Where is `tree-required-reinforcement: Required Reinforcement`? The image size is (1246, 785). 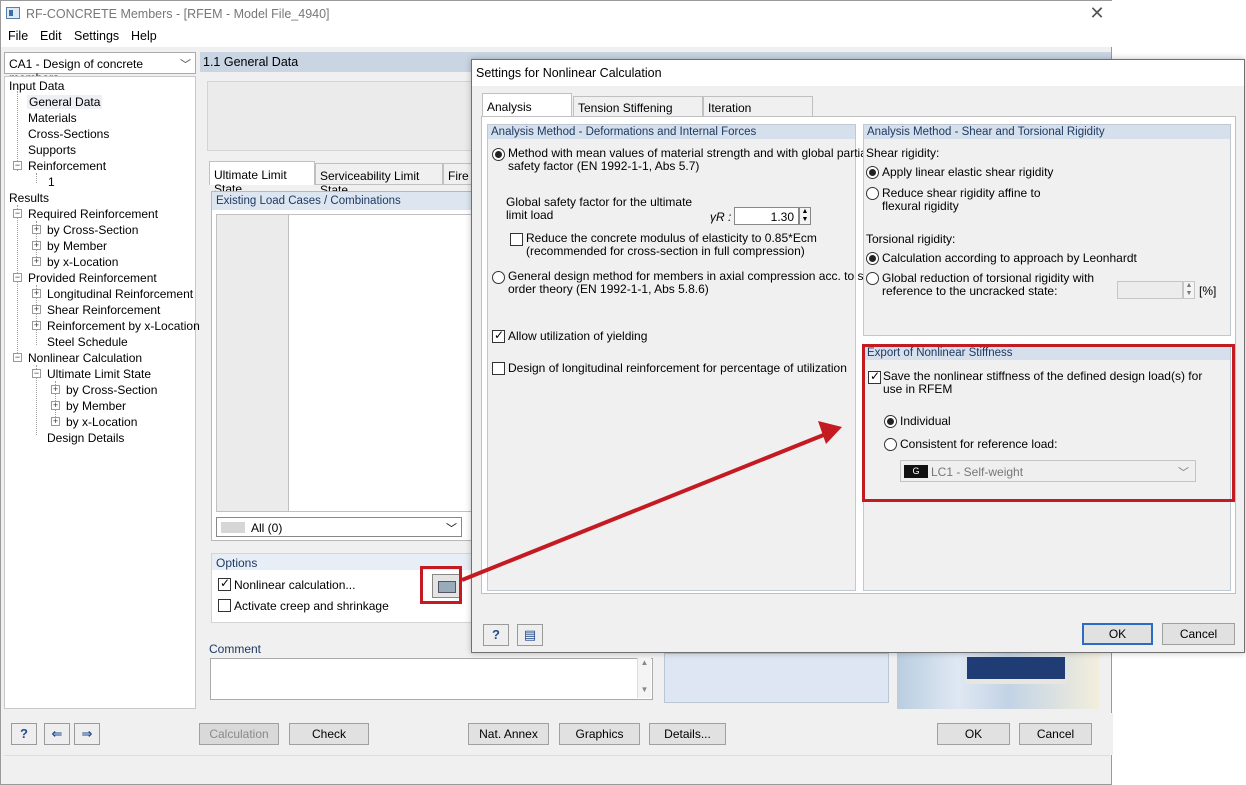 tree-required-reinforcement: Required Reinforcement is located at coordinates (93, 214).